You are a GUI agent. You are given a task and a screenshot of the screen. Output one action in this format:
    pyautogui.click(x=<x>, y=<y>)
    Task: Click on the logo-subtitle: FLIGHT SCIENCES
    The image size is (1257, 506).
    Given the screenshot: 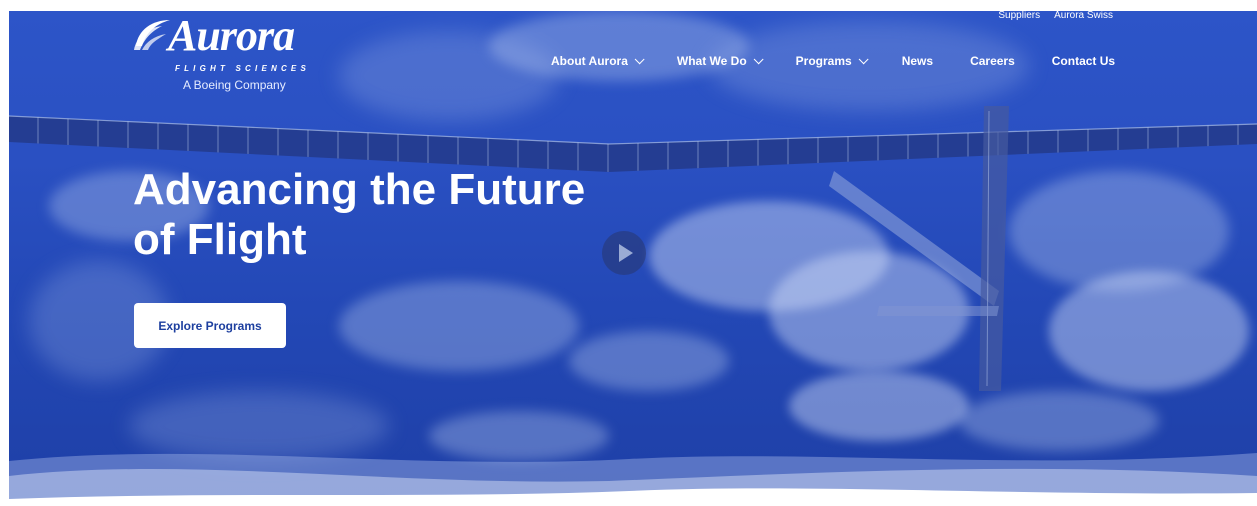 What is the action you would take?
    pyautogui.click(x=243, y=68)
    